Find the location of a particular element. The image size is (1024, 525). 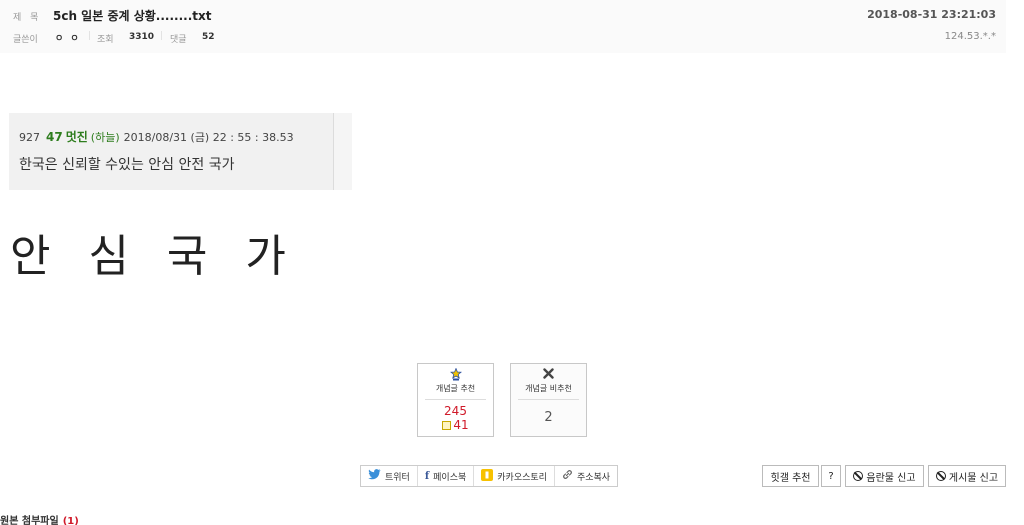

share-bar: 트위터 f 페이스북 카카오스토리 주소복사 is located at coordinates (489, 476).